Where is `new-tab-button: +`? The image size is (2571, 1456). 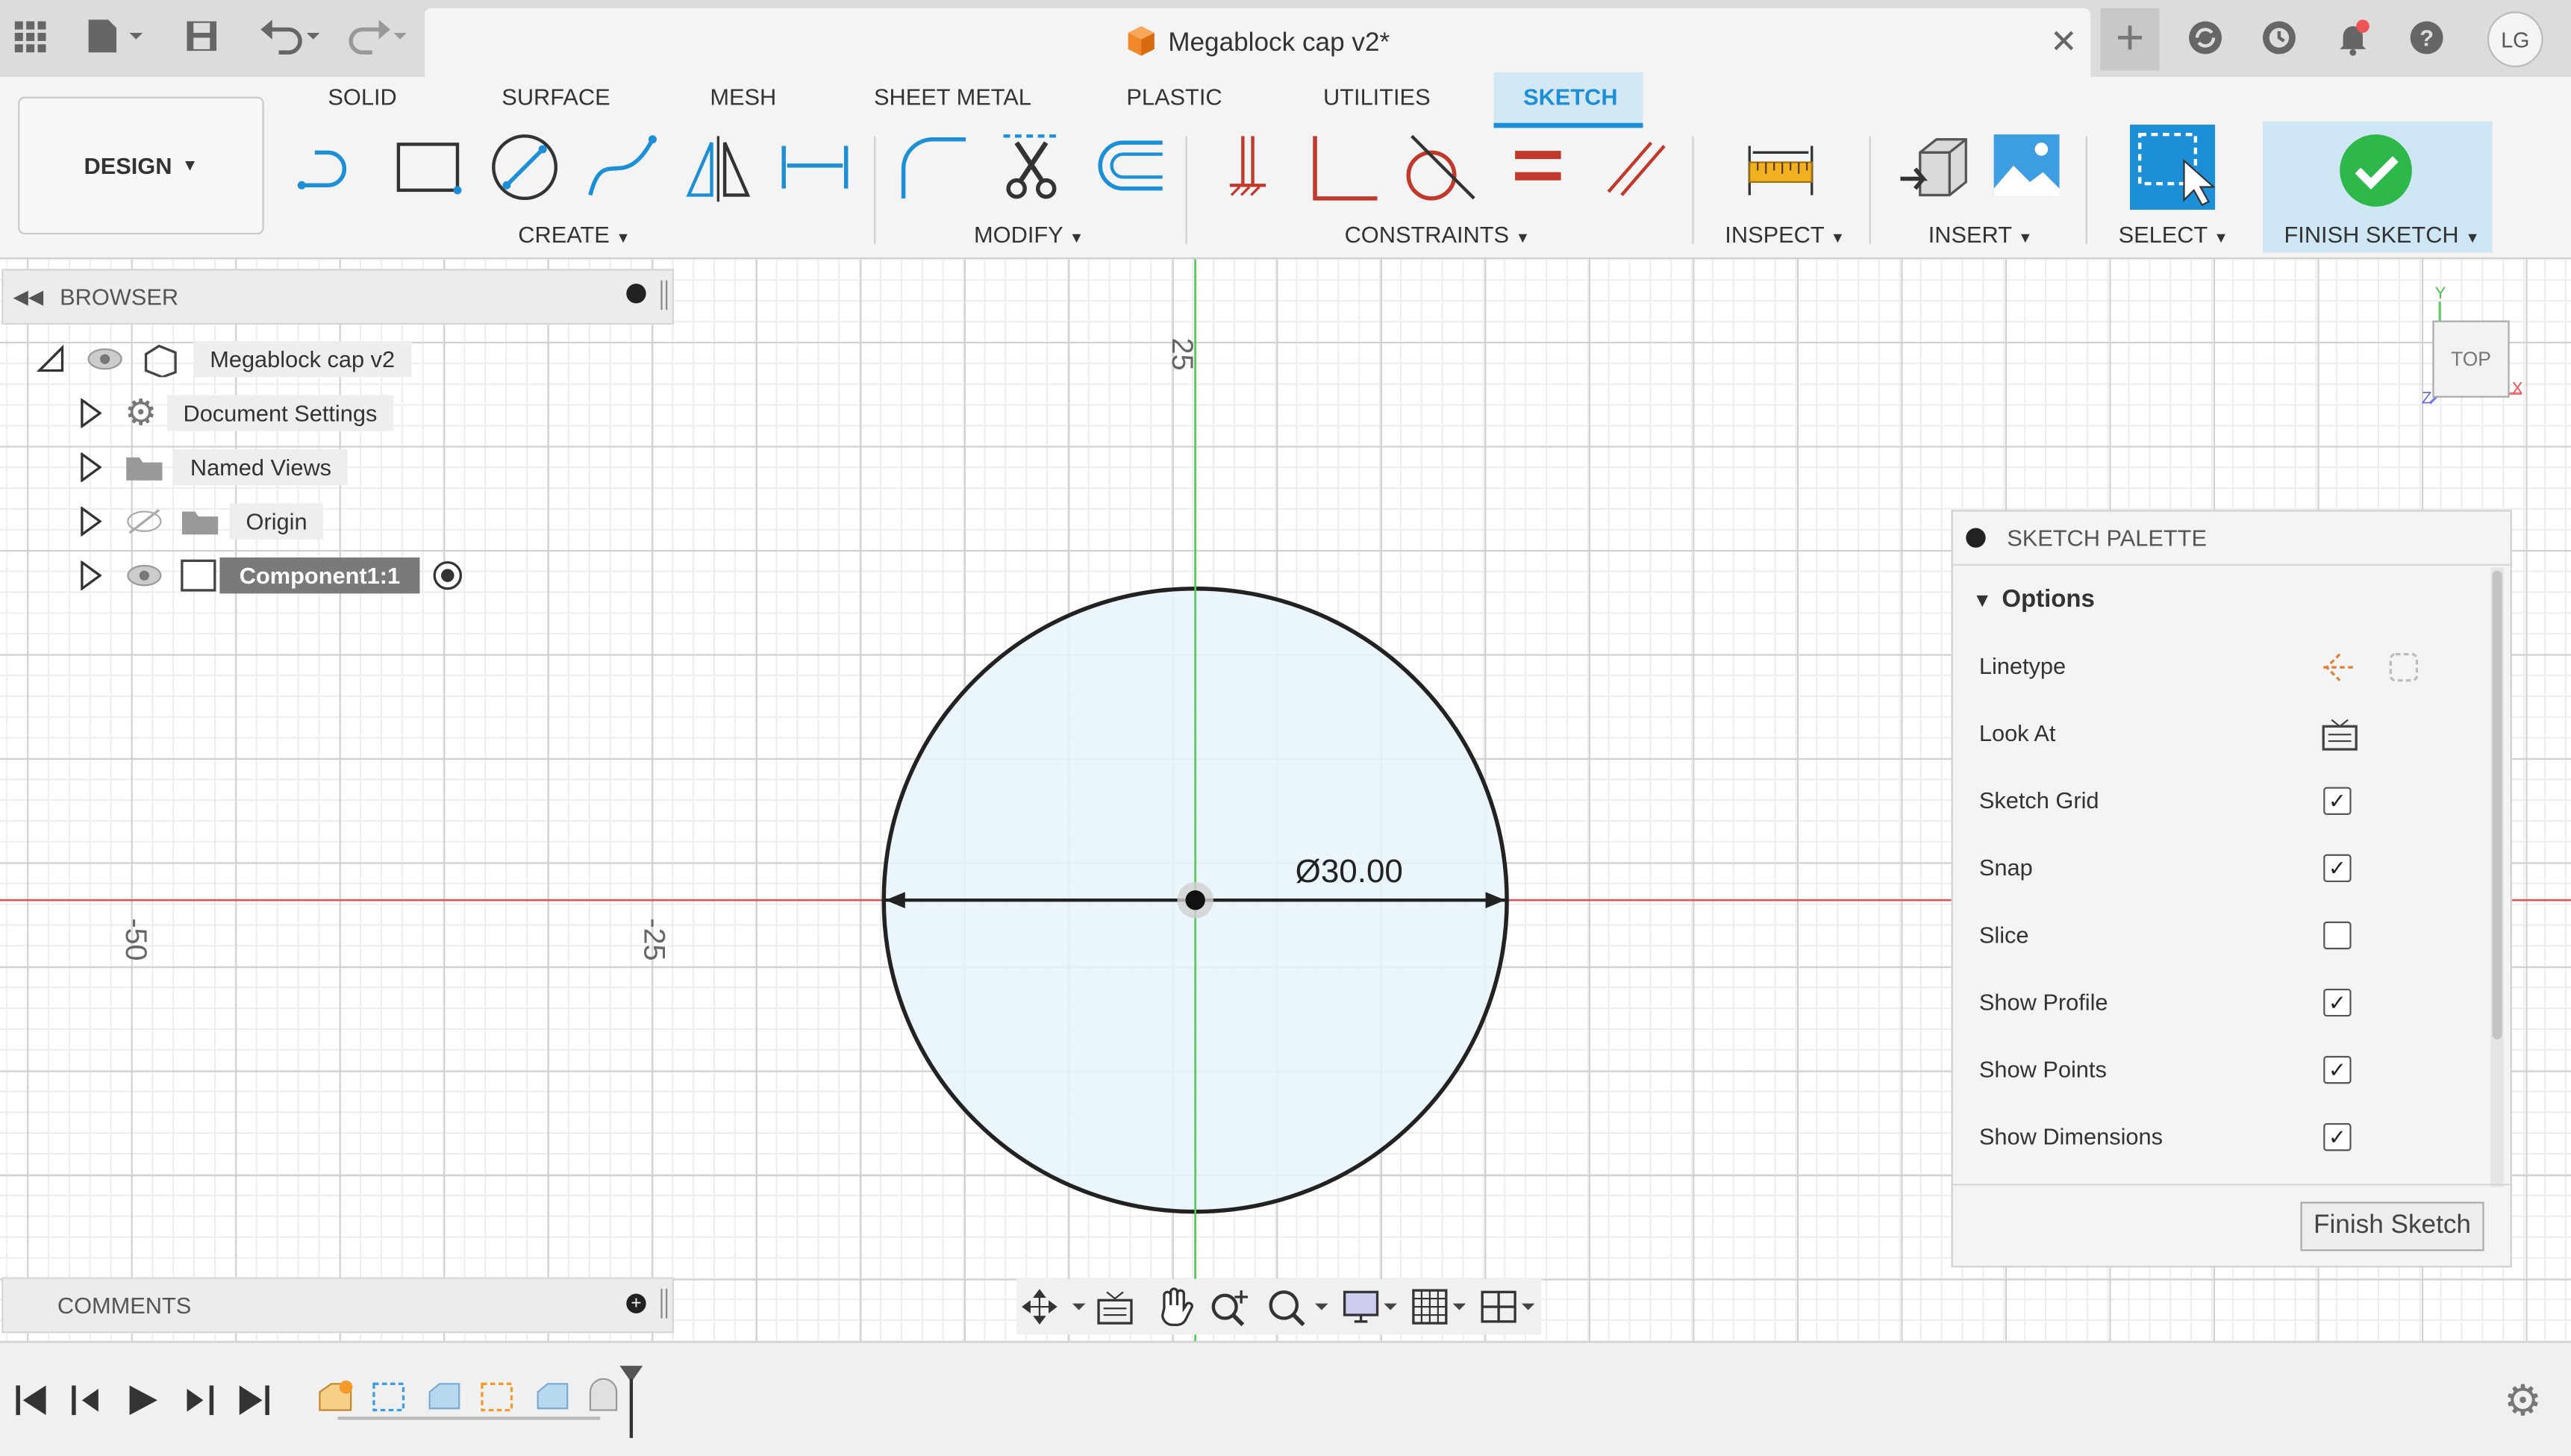 new-tab-button: + is located at coordinates (2130, 39).